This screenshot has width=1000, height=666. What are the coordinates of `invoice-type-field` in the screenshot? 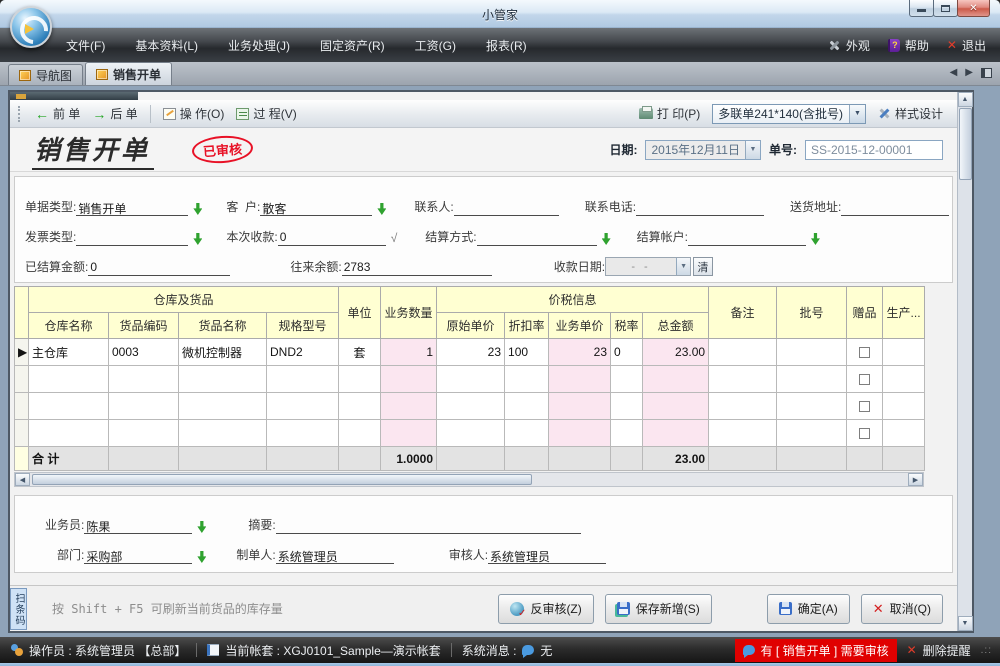 It's located at (132, 238).